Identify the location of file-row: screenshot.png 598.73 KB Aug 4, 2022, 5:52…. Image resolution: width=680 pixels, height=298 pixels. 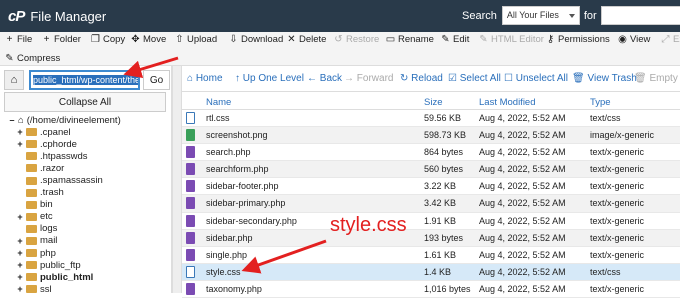
(431, 136).